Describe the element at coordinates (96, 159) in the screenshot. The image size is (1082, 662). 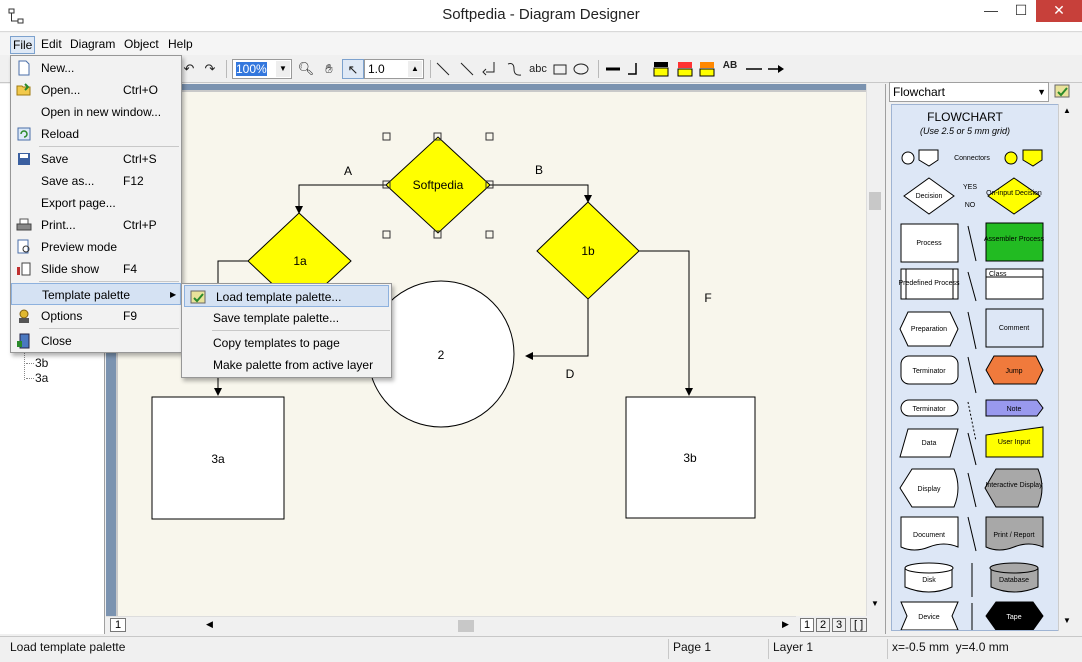
I see `menu-item-save: Save Ctrl+S` at that location.